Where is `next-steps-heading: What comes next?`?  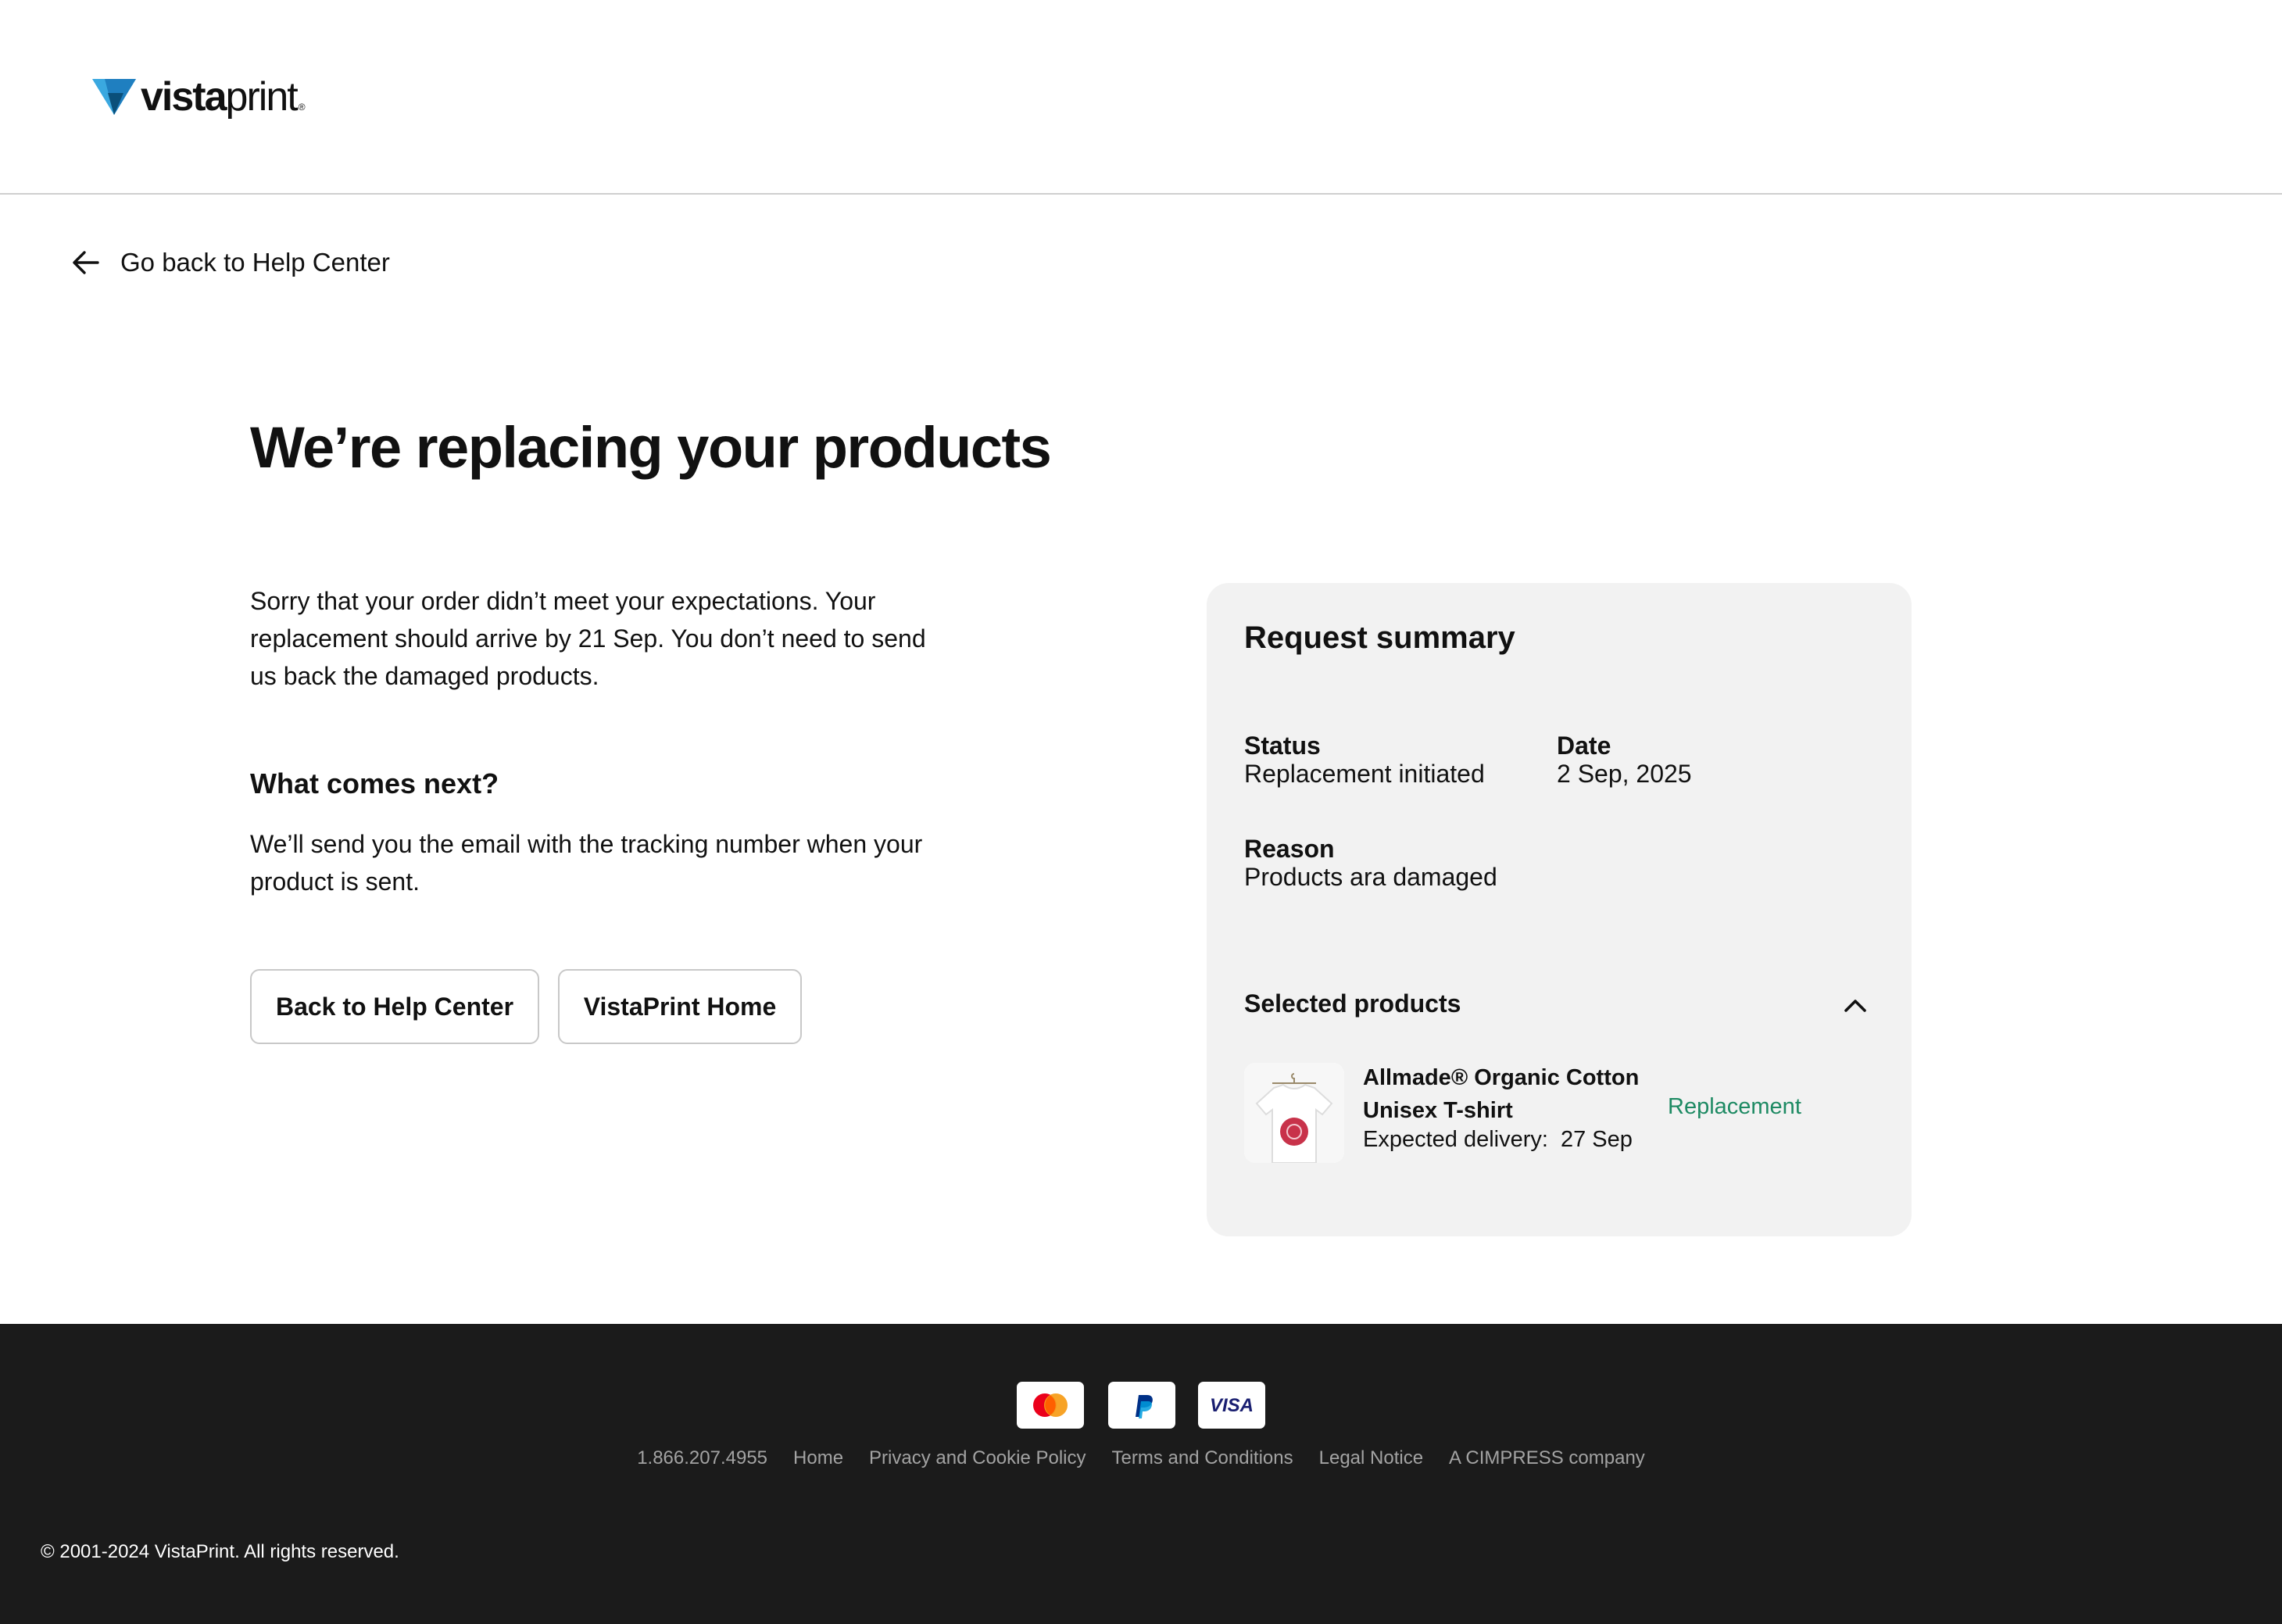 next-steps-heading: What comes next? is located at coordinates (374, 783).